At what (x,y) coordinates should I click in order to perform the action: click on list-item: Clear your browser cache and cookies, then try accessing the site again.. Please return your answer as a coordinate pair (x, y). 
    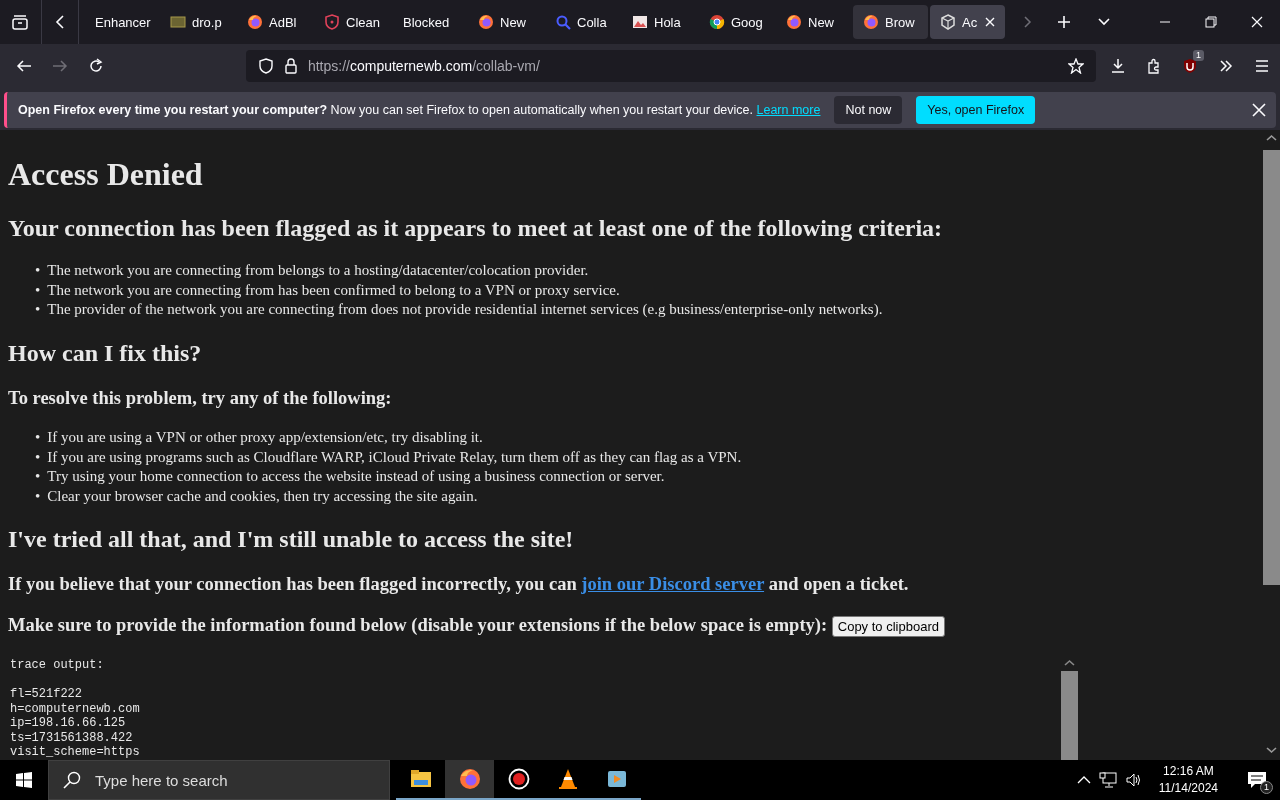
    Looking at the image, I should click on (262, 496).